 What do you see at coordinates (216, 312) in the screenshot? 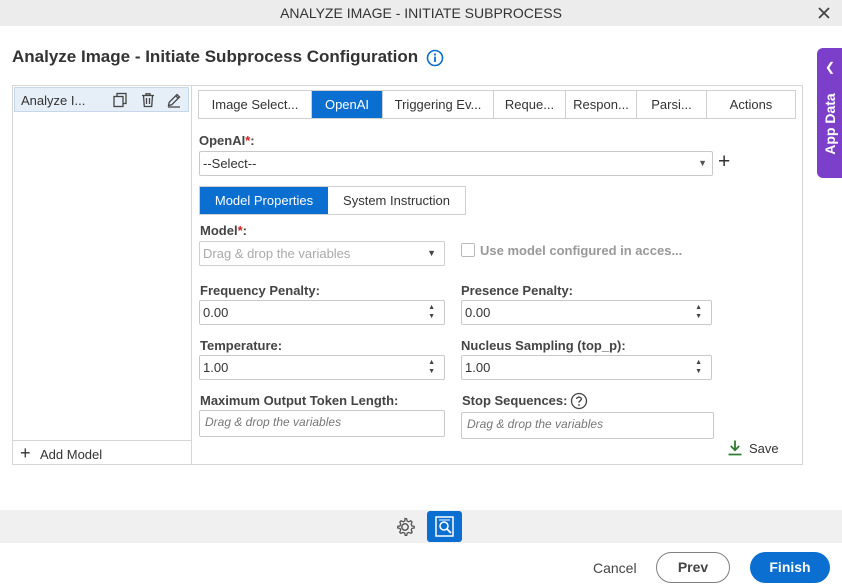
I see `frequency-penalty-value: 0.00` at bounding box center [216, 312].